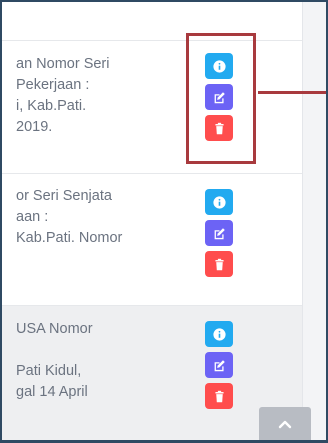 This screenshot has height=443, width=328. Describe the element at coordinates (52, 392) in the screenshot. I see `description-line: gal 14 April` at that location.